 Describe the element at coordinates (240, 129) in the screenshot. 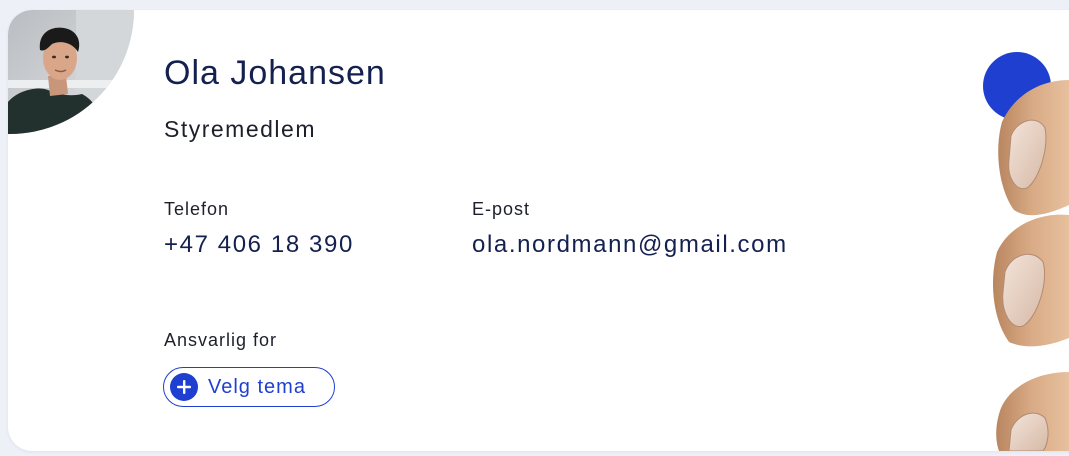

I see `contact-role: Styremedlem` at that location.